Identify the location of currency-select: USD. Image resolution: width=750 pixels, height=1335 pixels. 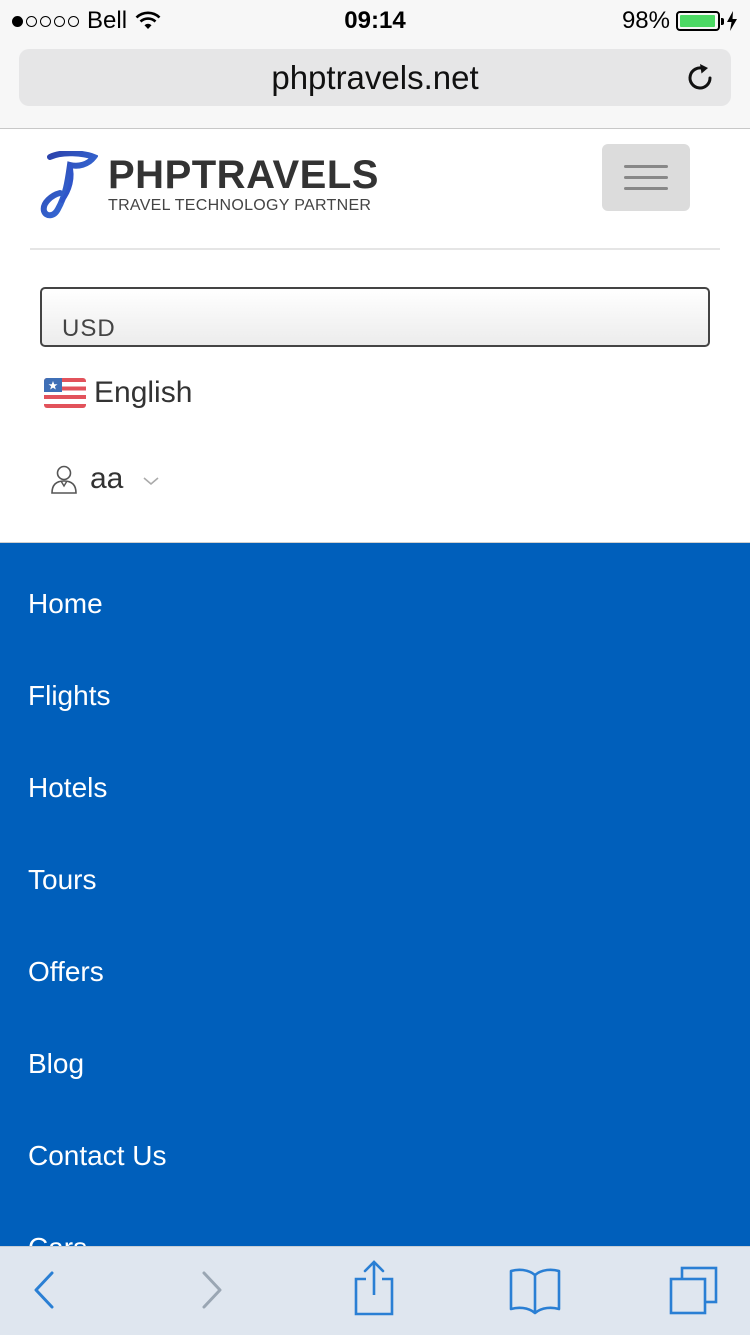
(375, 317).